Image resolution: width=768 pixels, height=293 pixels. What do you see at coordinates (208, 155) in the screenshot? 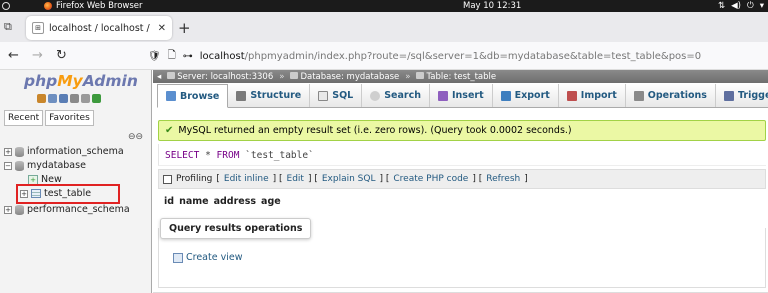
I see `sql-star: *` at bounding box center [208, 155].